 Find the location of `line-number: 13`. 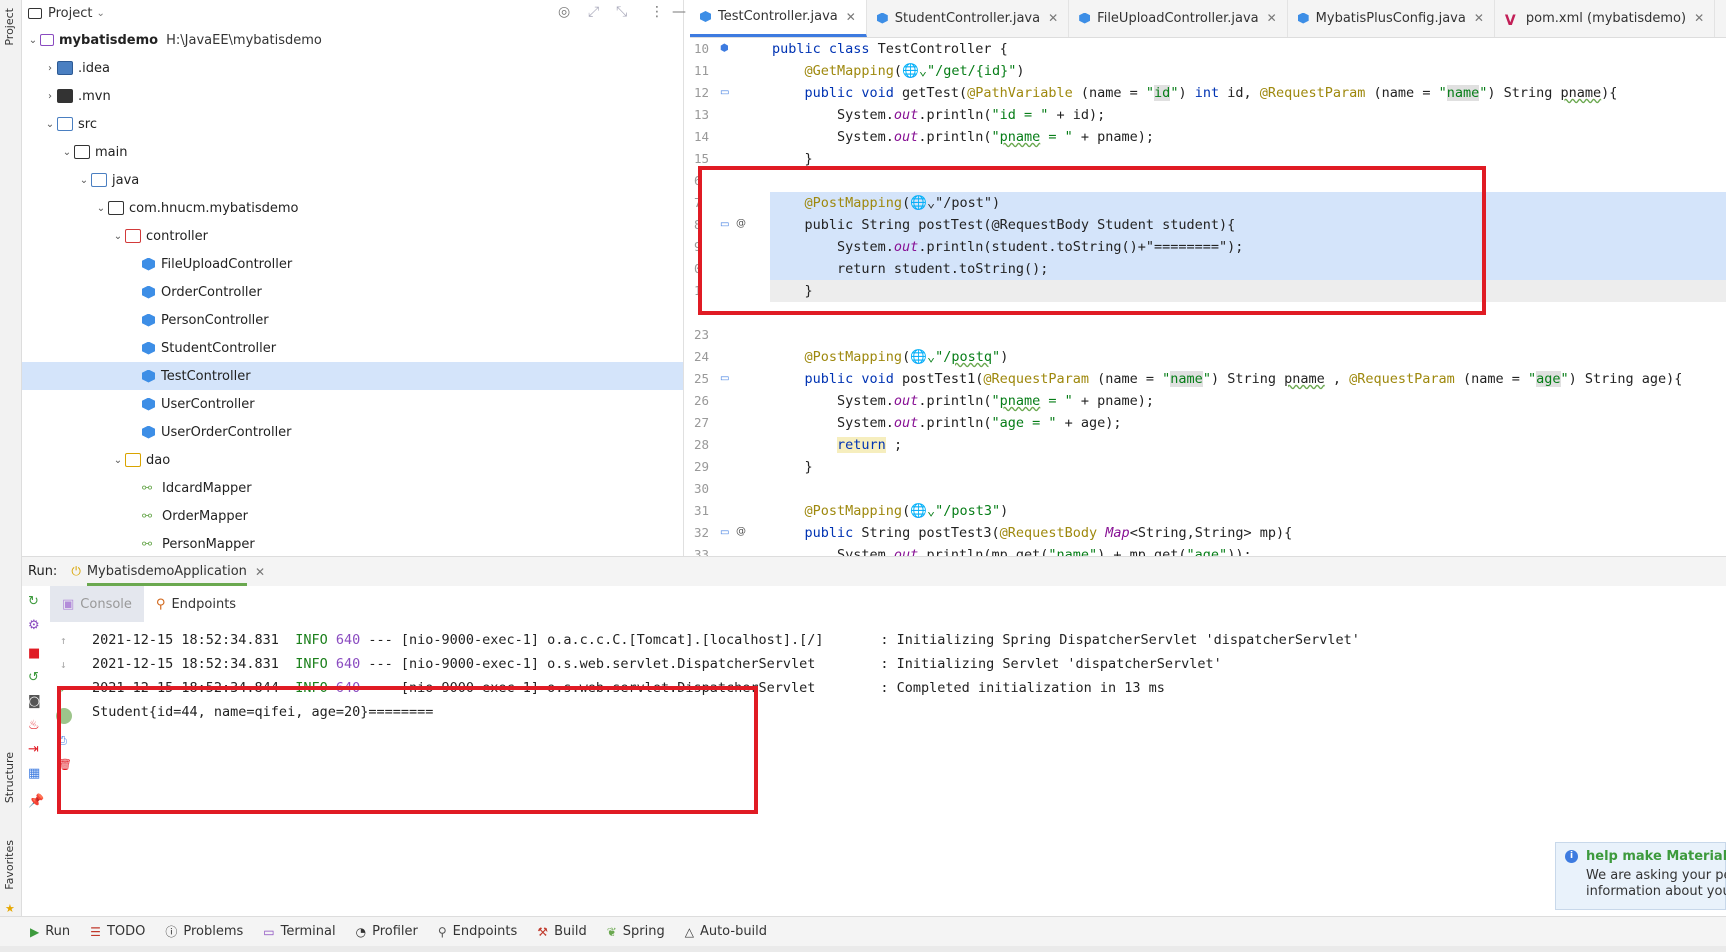

line-number: 13 is located at coordinates (702, 114).